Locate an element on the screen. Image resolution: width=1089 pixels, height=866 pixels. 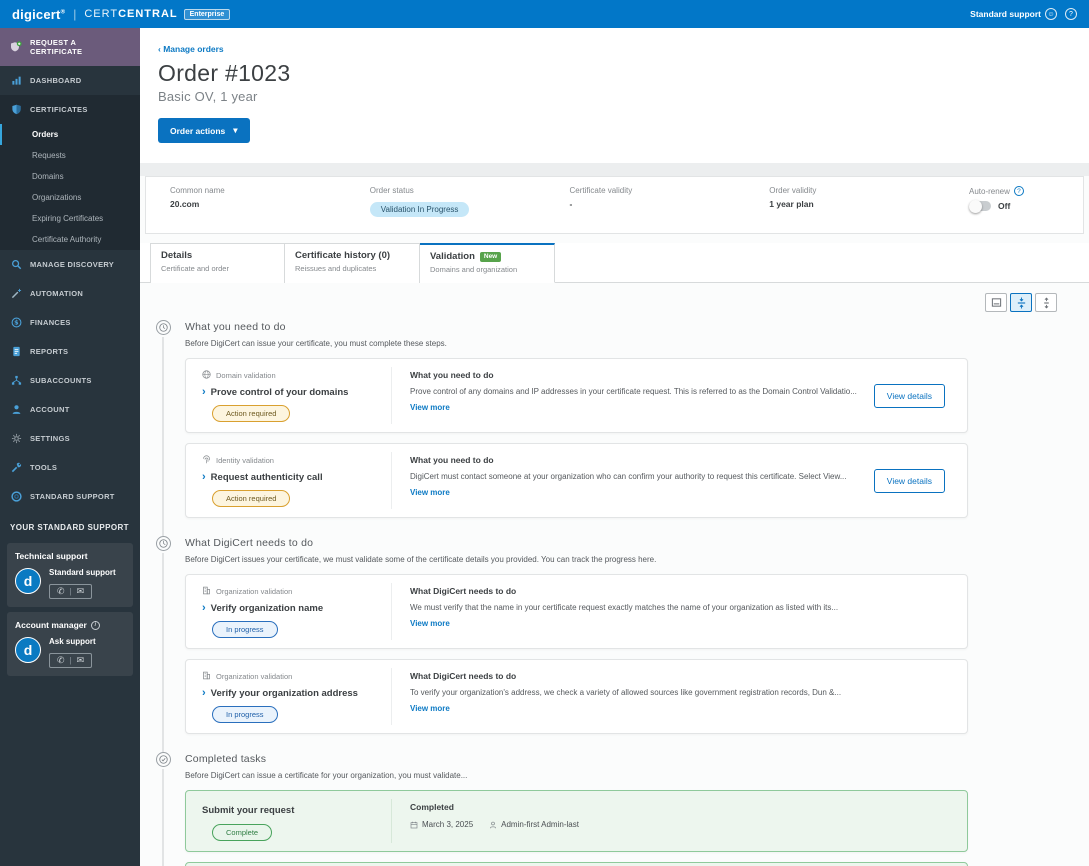
completed-date: March 3, 2025 is located at coordinates (448, 824).